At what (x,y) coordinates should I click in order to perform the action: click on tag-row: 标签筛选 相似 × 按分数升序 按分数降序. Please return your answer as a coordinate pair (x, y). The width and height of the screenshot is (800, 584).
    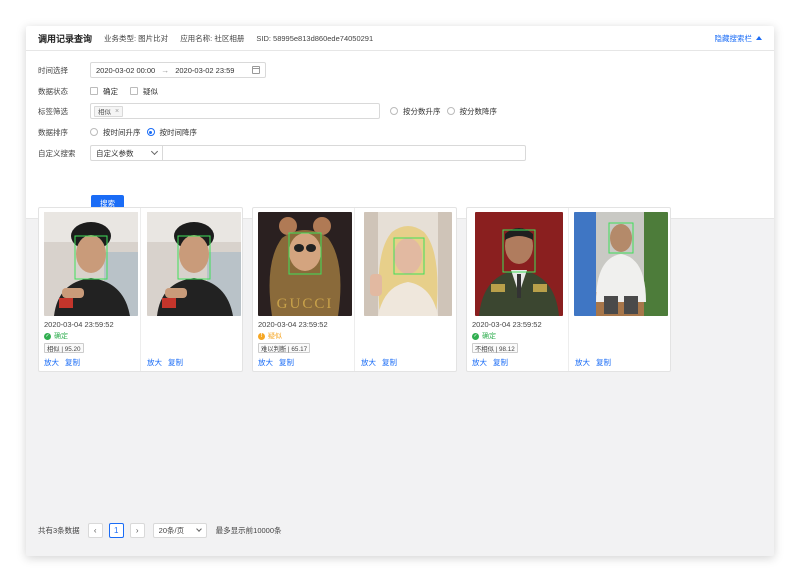
    Looking at the image, I should click on (270, 111).